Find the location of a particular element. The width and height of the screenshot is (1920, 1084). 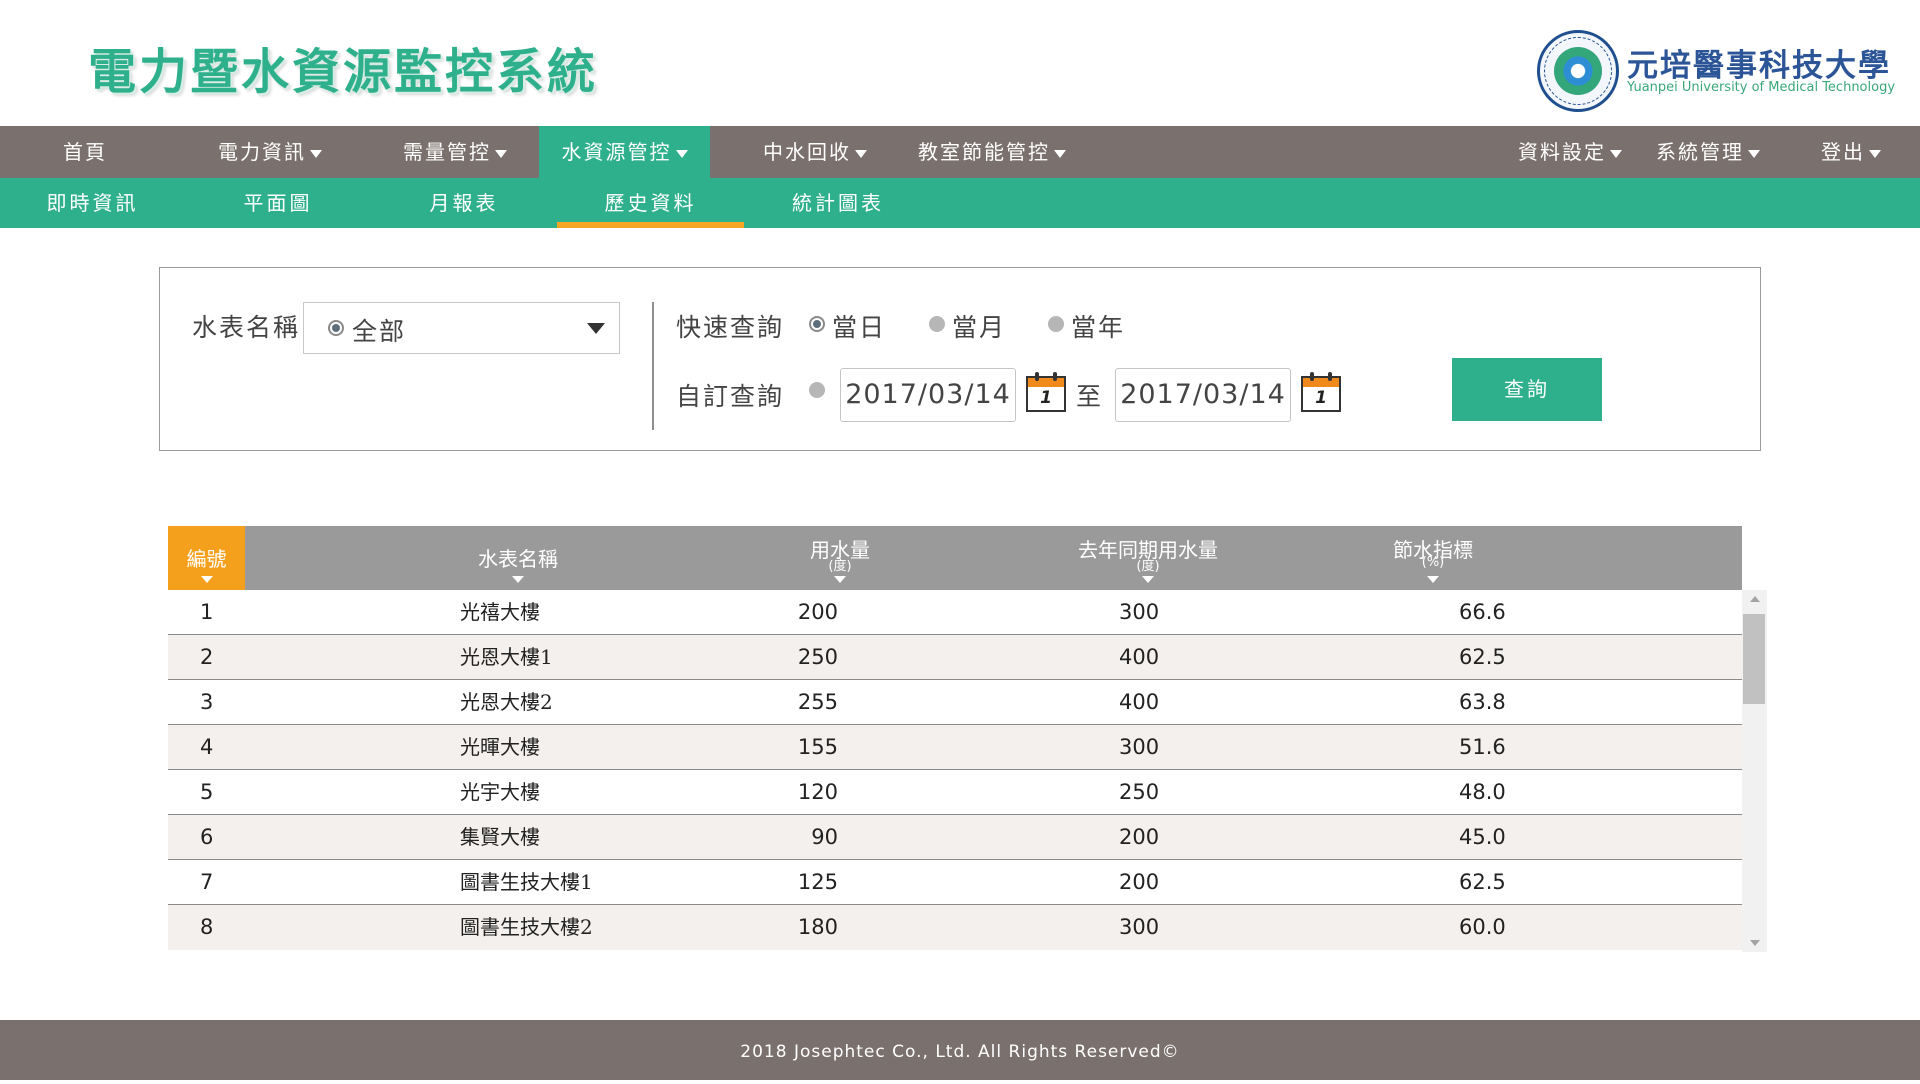

table-row: 1 光禧大樓 200 300 66.6 is located at coordinates (955, 612).